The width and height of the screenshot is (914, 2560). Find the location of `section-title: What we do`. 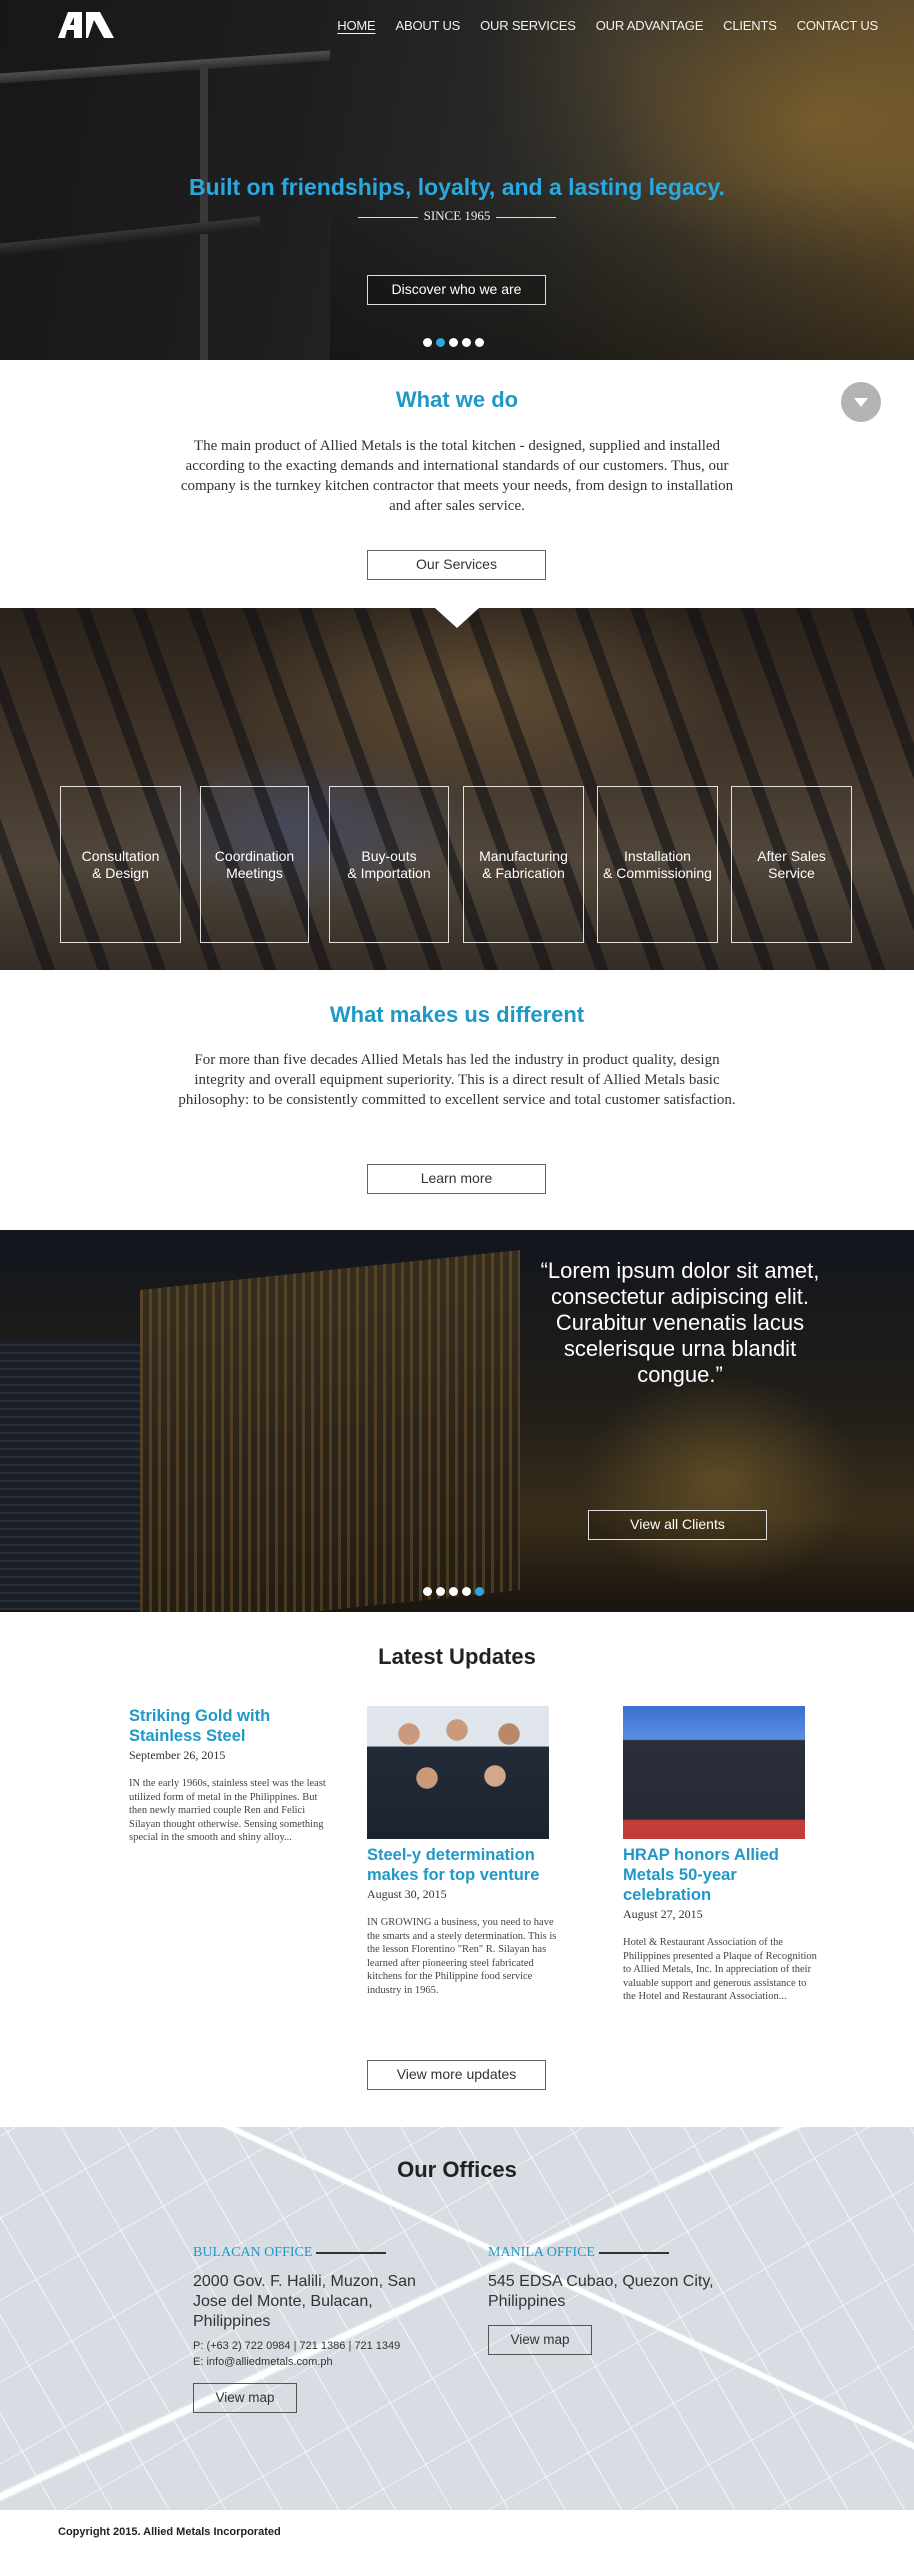

section-title: What we do is located at coordinates (457, 399).